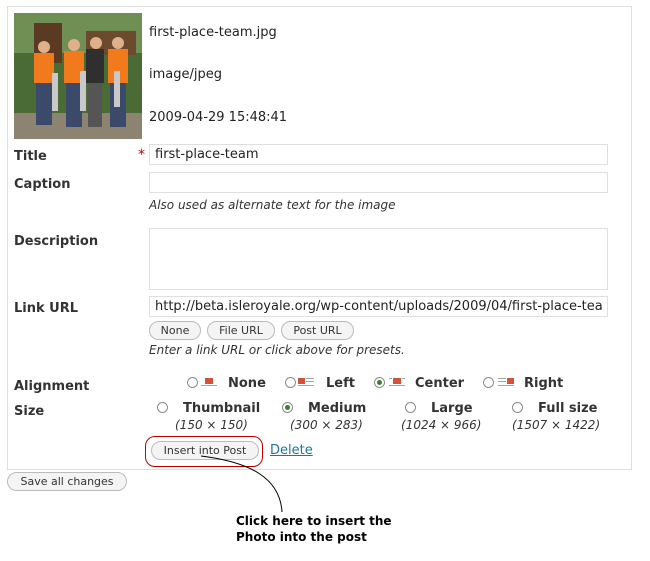  What do you see at coordinates (314, 521) in the screenshot?
I see `annotation-line-1: Click here to insert the` at bounding box center [314, 521].